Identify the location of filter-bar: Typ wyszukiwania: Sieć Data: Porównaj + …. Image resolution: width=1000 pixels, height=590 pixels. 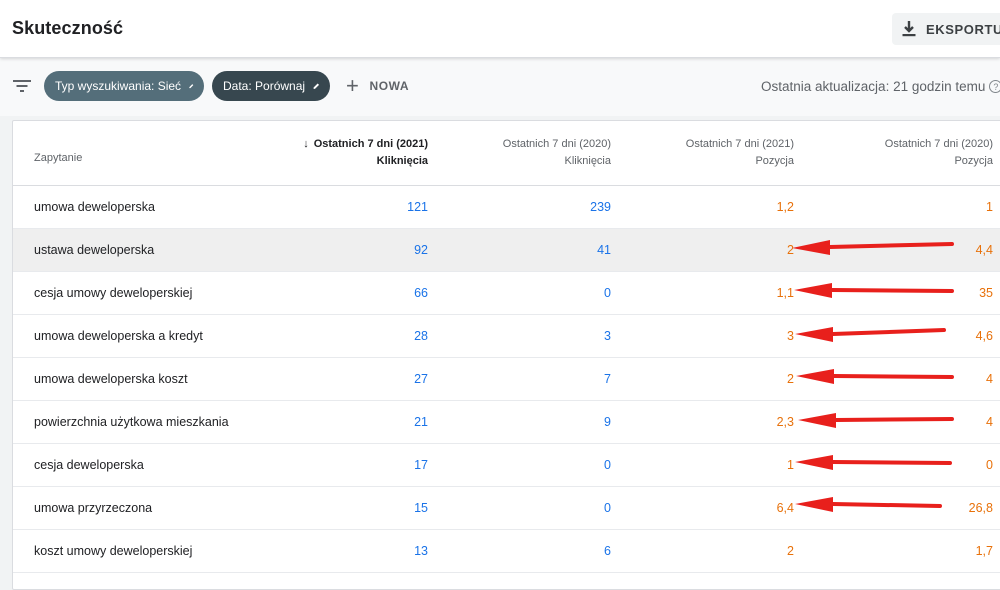
(500, 87).